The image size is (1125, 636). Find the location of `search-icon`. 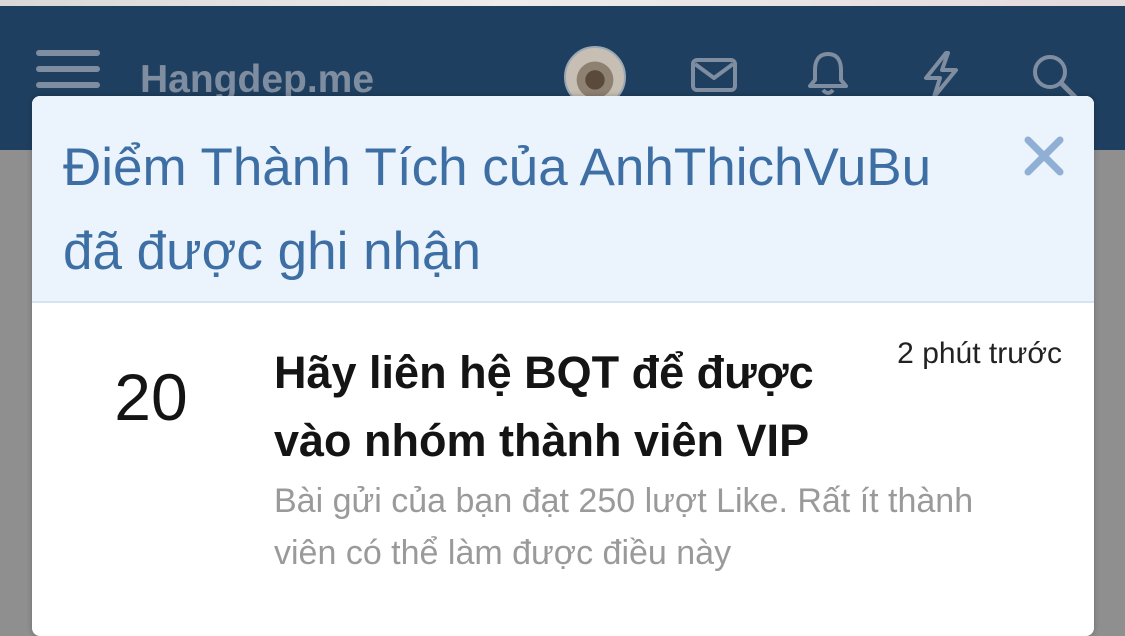

search-icon is located at coordinates (1055, 77).